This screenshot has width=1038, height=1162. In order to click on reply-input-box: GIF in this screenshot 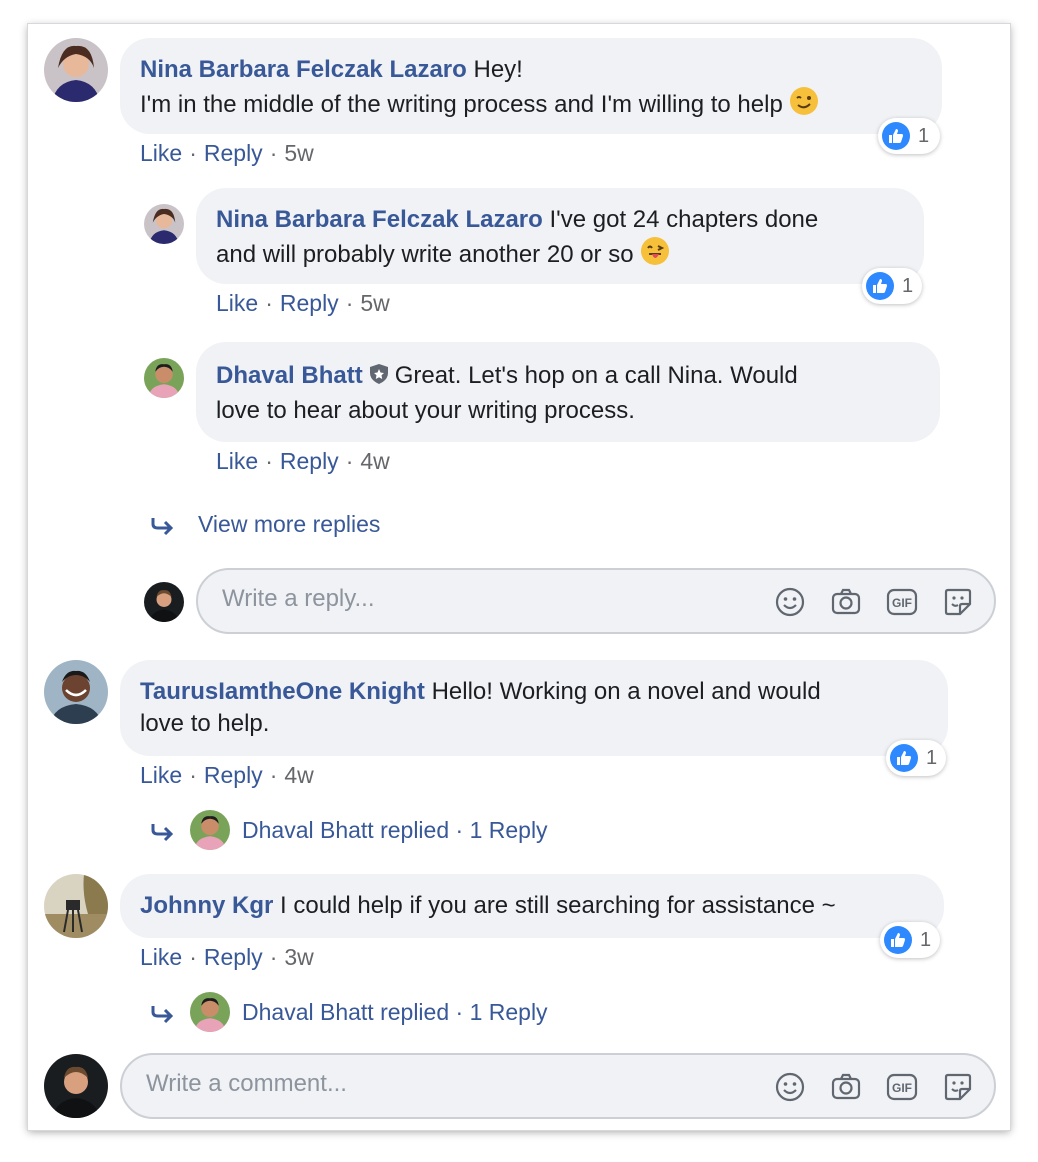, I will do `click(596, 601)`.